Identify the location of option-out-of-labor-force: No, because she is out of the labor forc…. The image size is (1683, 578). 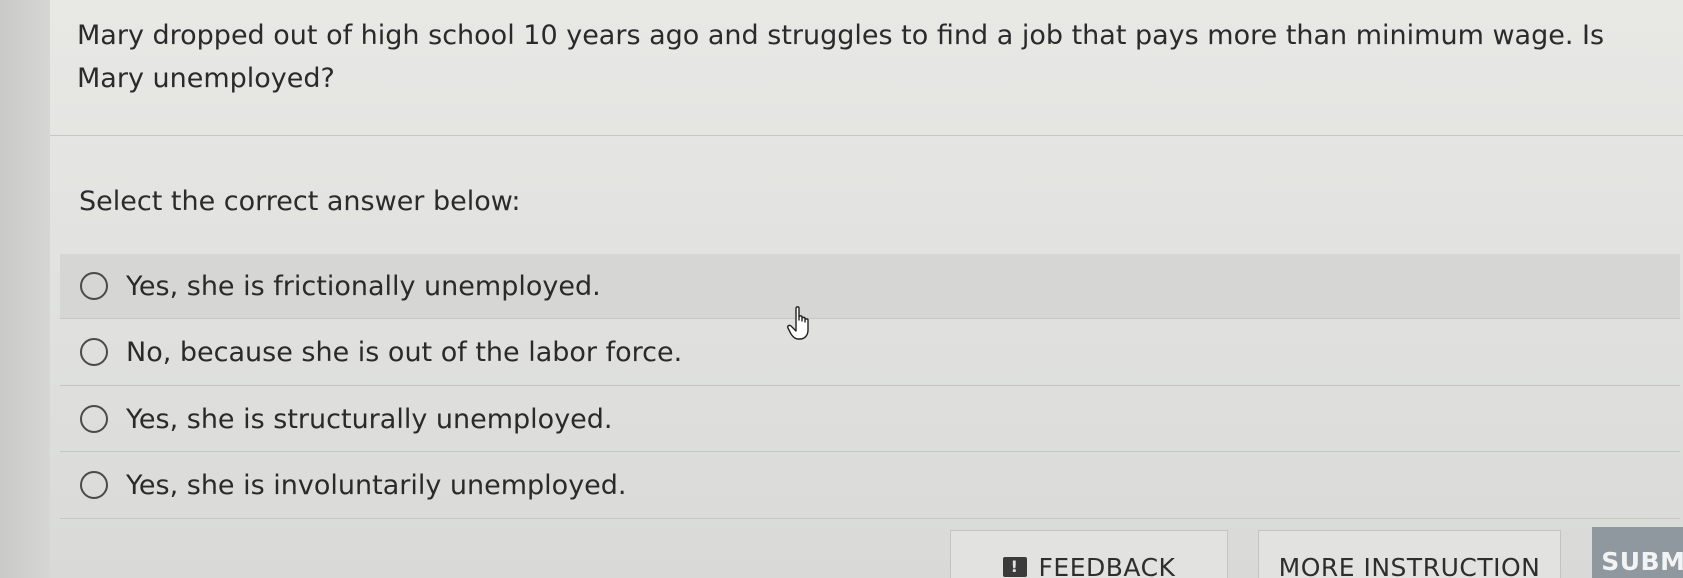
(870, 352).